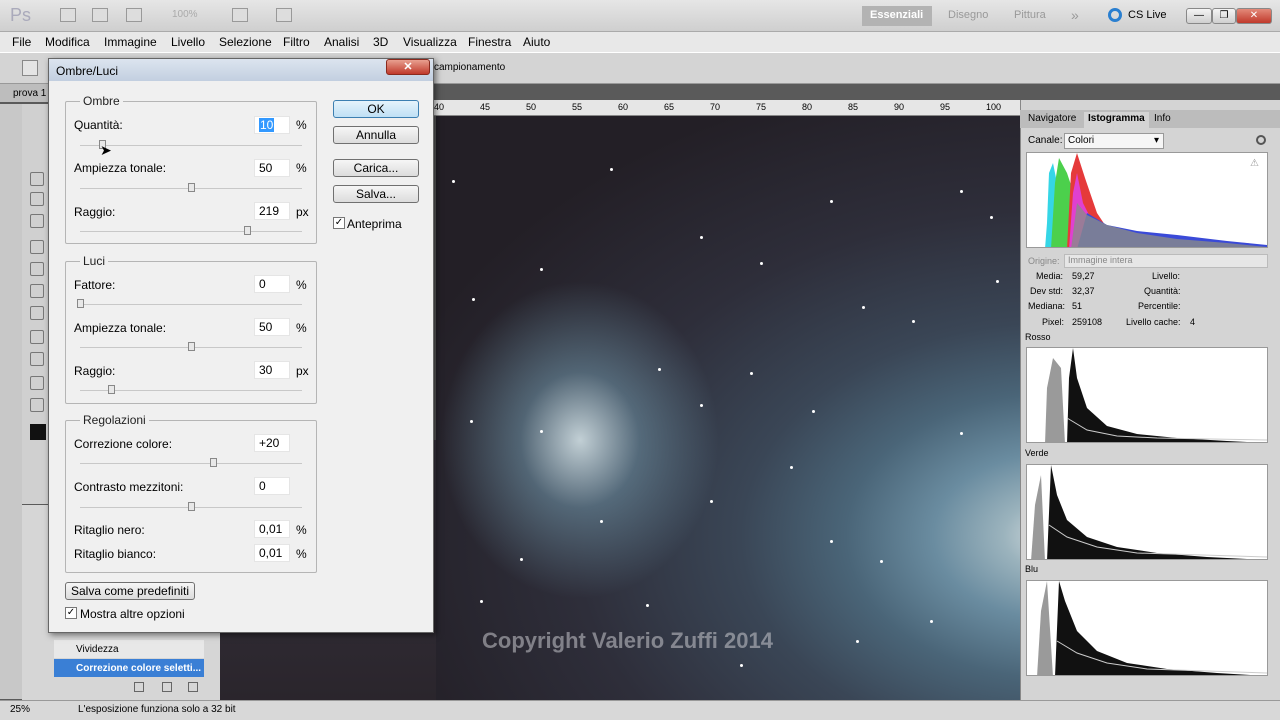  I want to click on ruler-tick: 50, so click(531, 107).